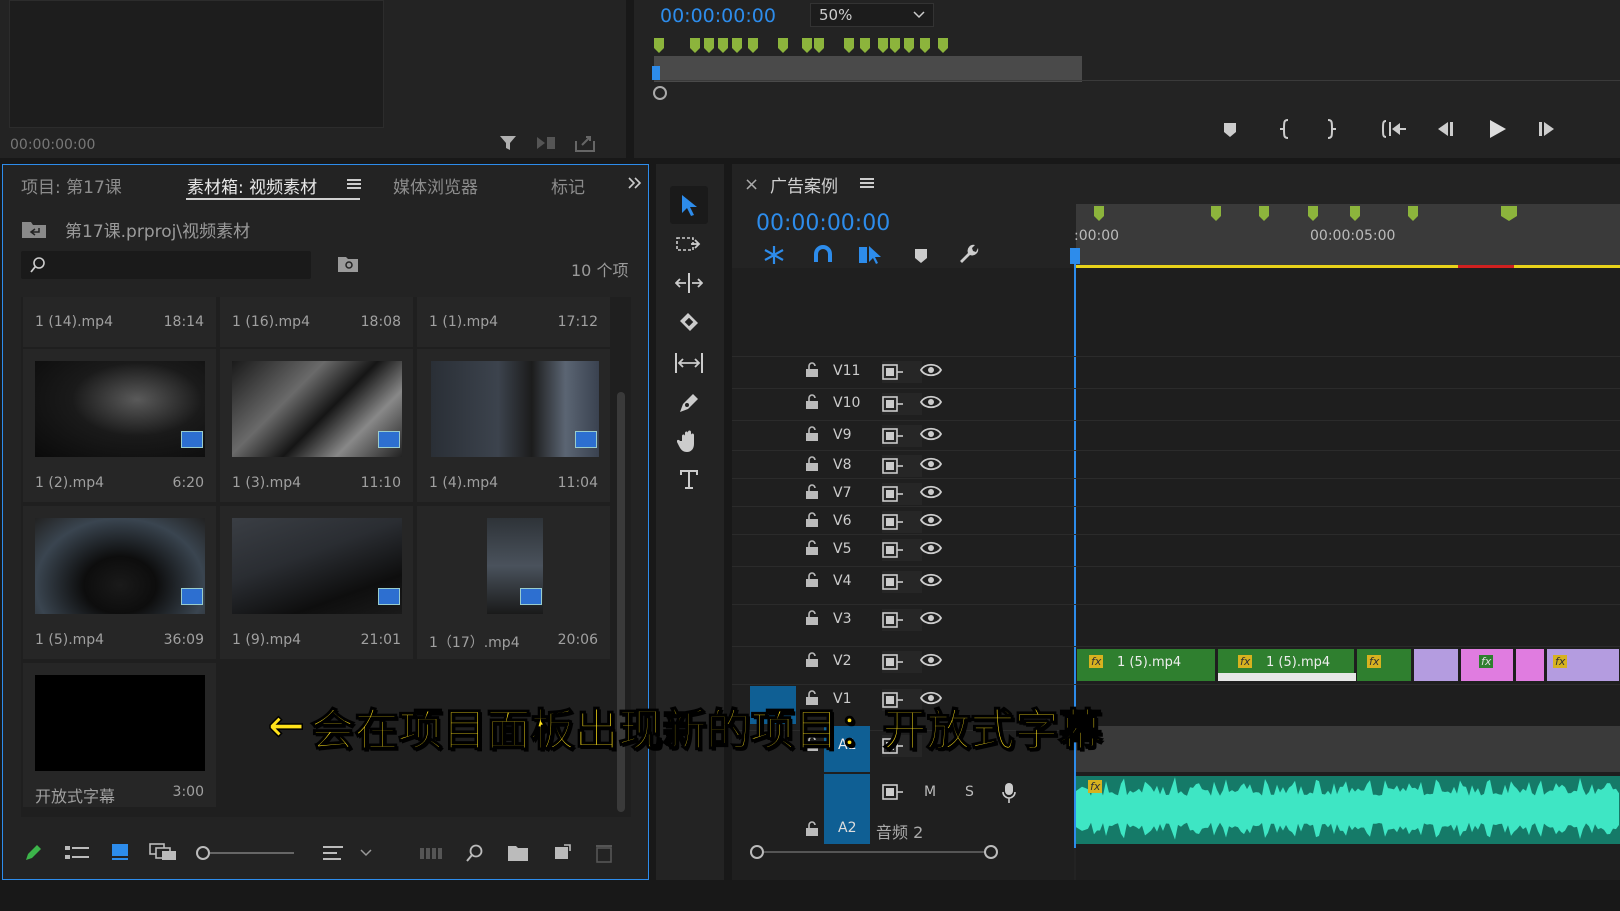  Describe the element at coordinates (1395, 129) in the screenshot. I see `go-to-in-icon` at that location.